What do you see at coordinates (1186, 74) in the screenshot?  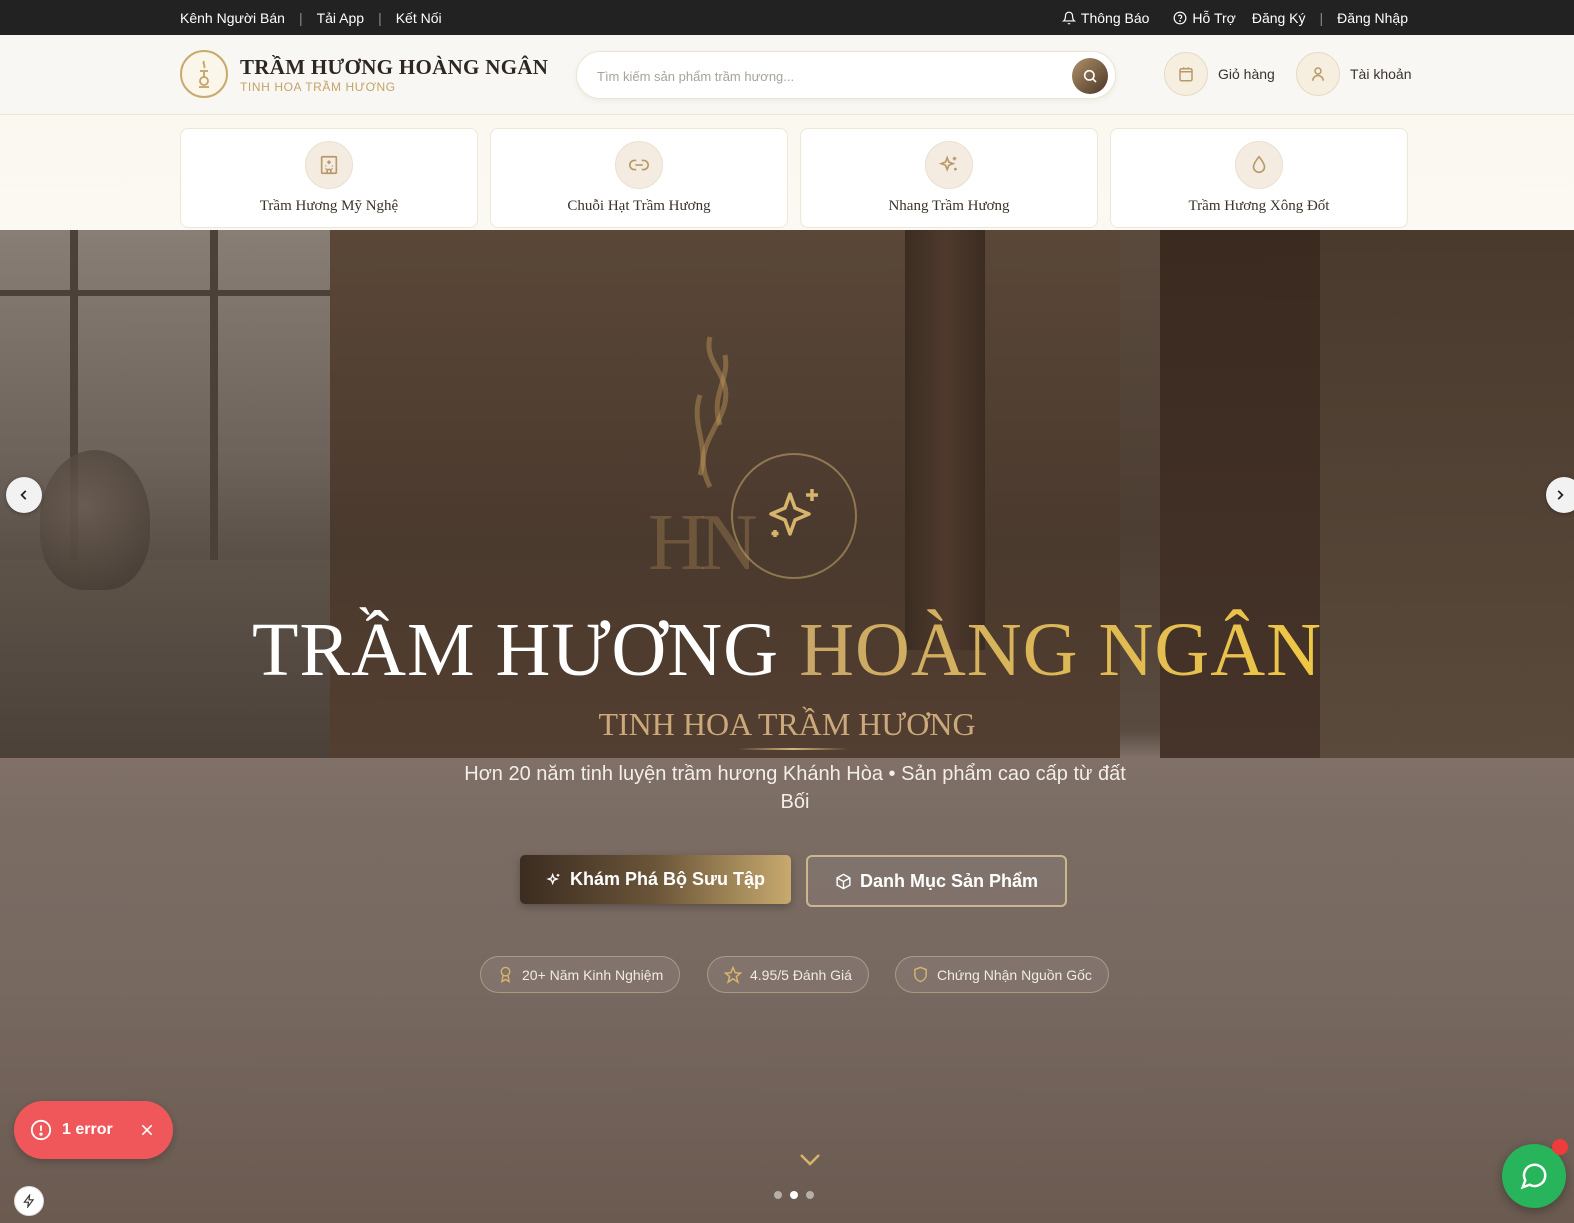 I see `shopping-bag-icon` at bounding box center [1186, 74].